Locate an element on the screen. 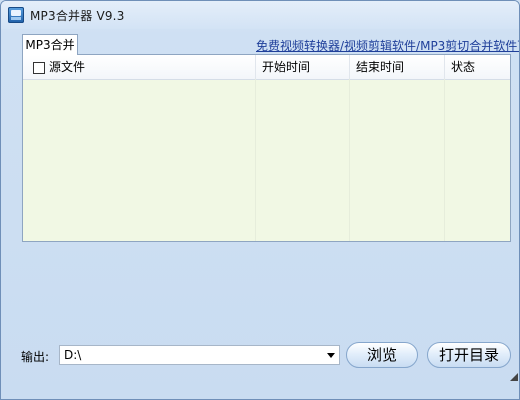 The image size is (520, 400). select-all-checkbox is located at coordinates (39, 68).